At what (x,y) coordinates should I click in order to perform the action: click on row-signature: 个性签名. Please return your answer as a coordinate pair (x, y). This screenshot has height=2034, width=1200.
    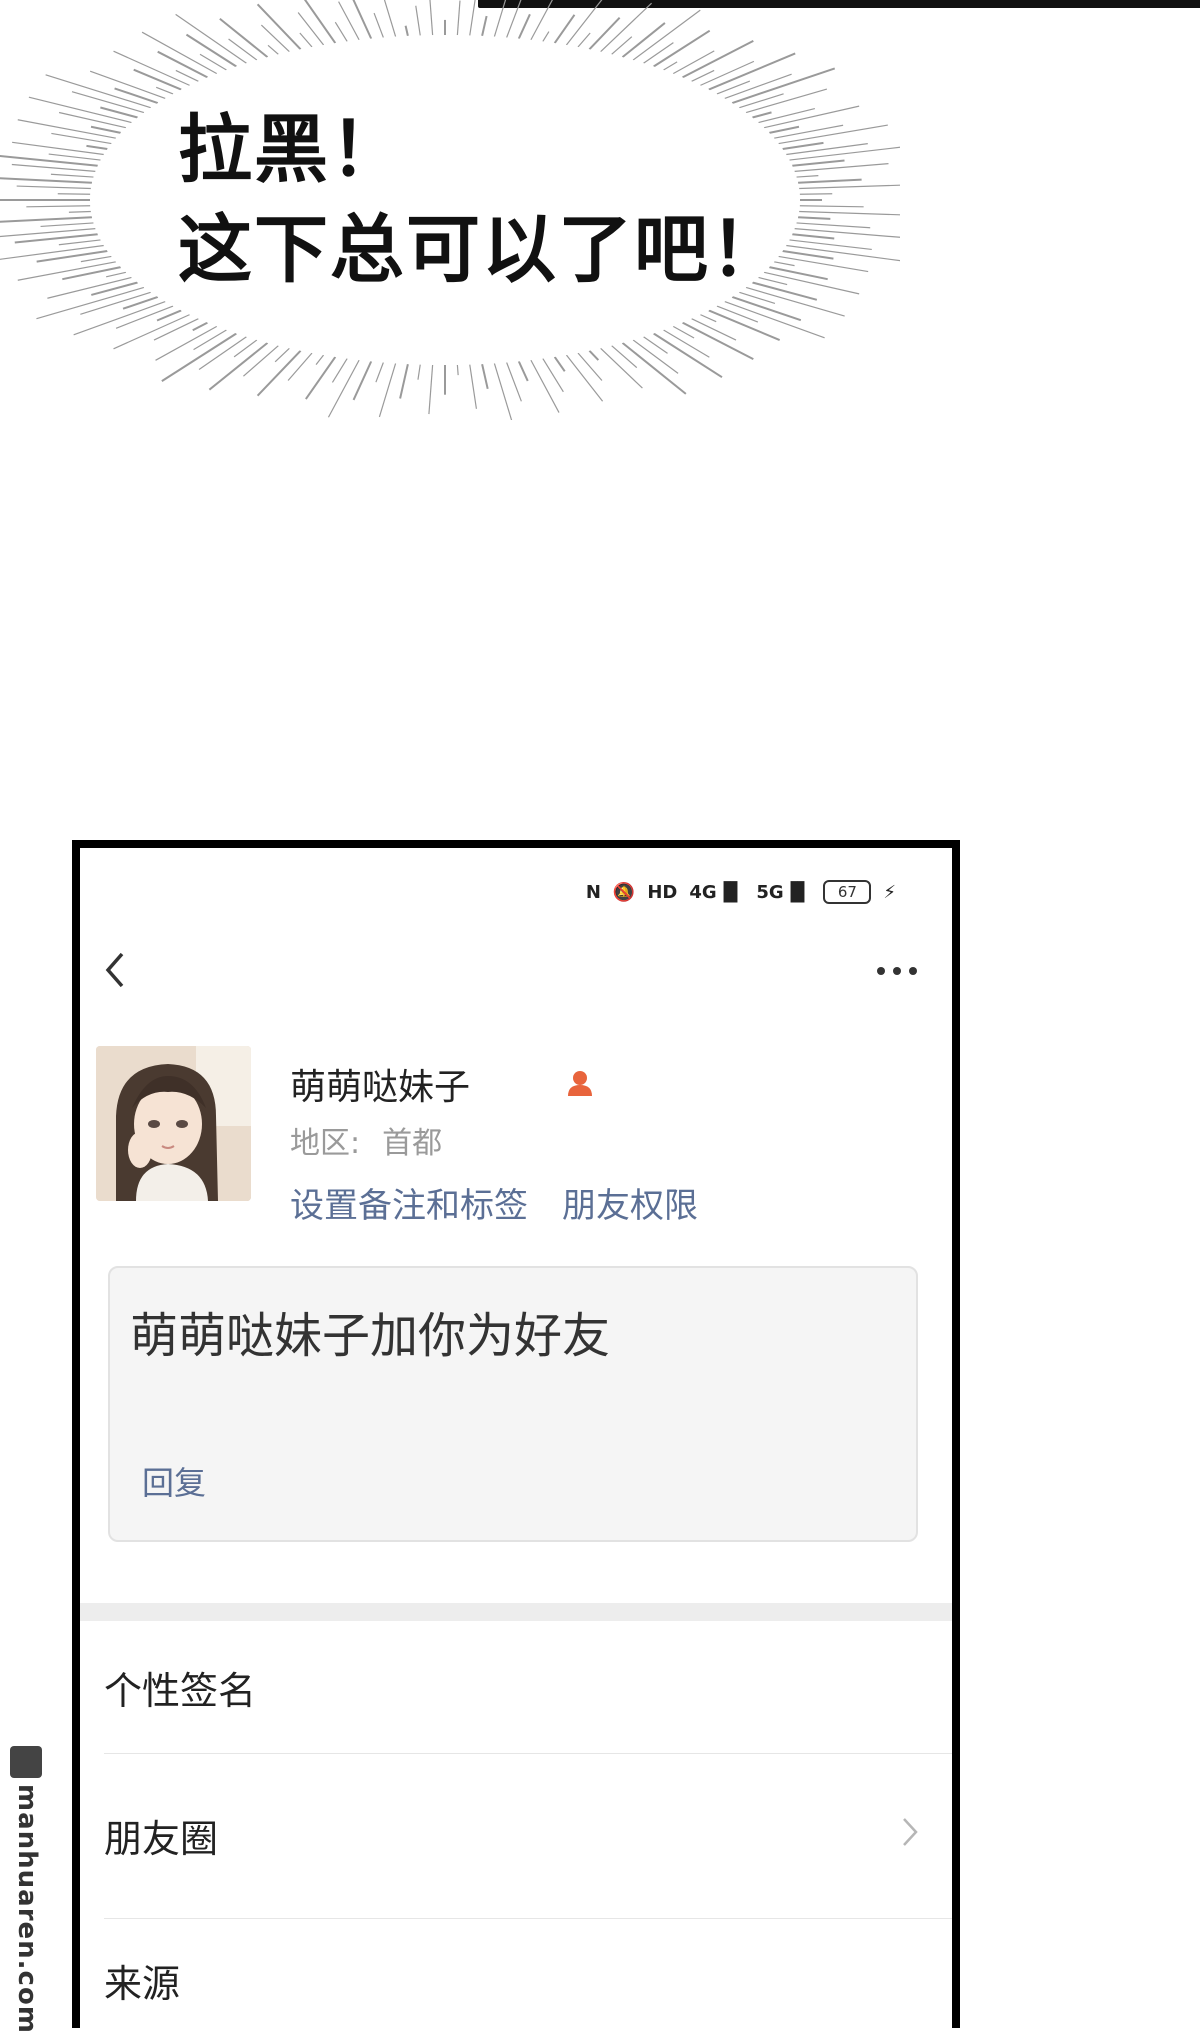
    Looking at the image, I should click on (528, 1687).